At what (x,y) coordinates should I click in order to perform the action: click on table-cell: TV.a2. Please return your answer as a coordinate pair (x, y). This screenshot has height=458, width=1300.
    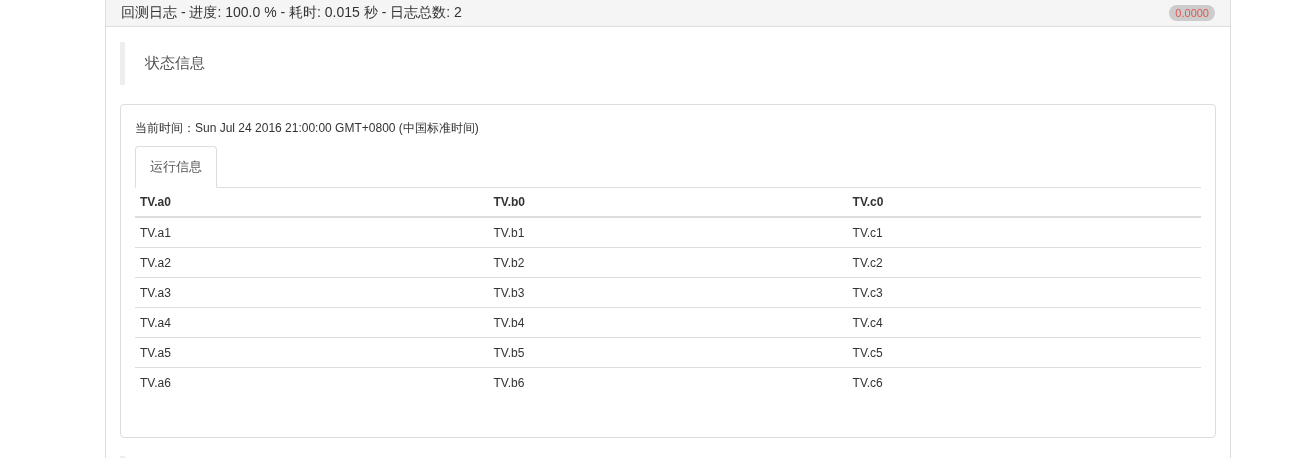
    Looking at the image, I should click on (312, 262).